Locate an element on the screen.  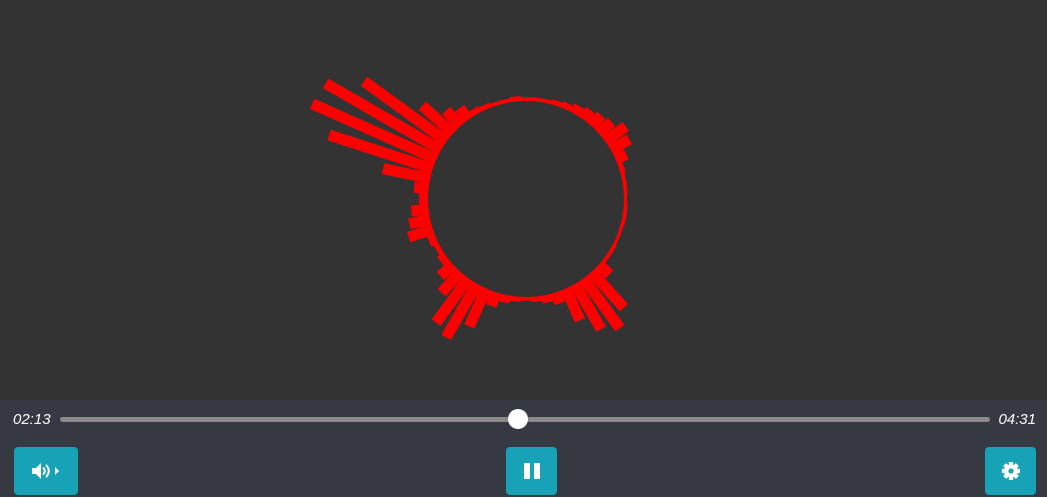
settings-button is located at coordinates (1010, 471).